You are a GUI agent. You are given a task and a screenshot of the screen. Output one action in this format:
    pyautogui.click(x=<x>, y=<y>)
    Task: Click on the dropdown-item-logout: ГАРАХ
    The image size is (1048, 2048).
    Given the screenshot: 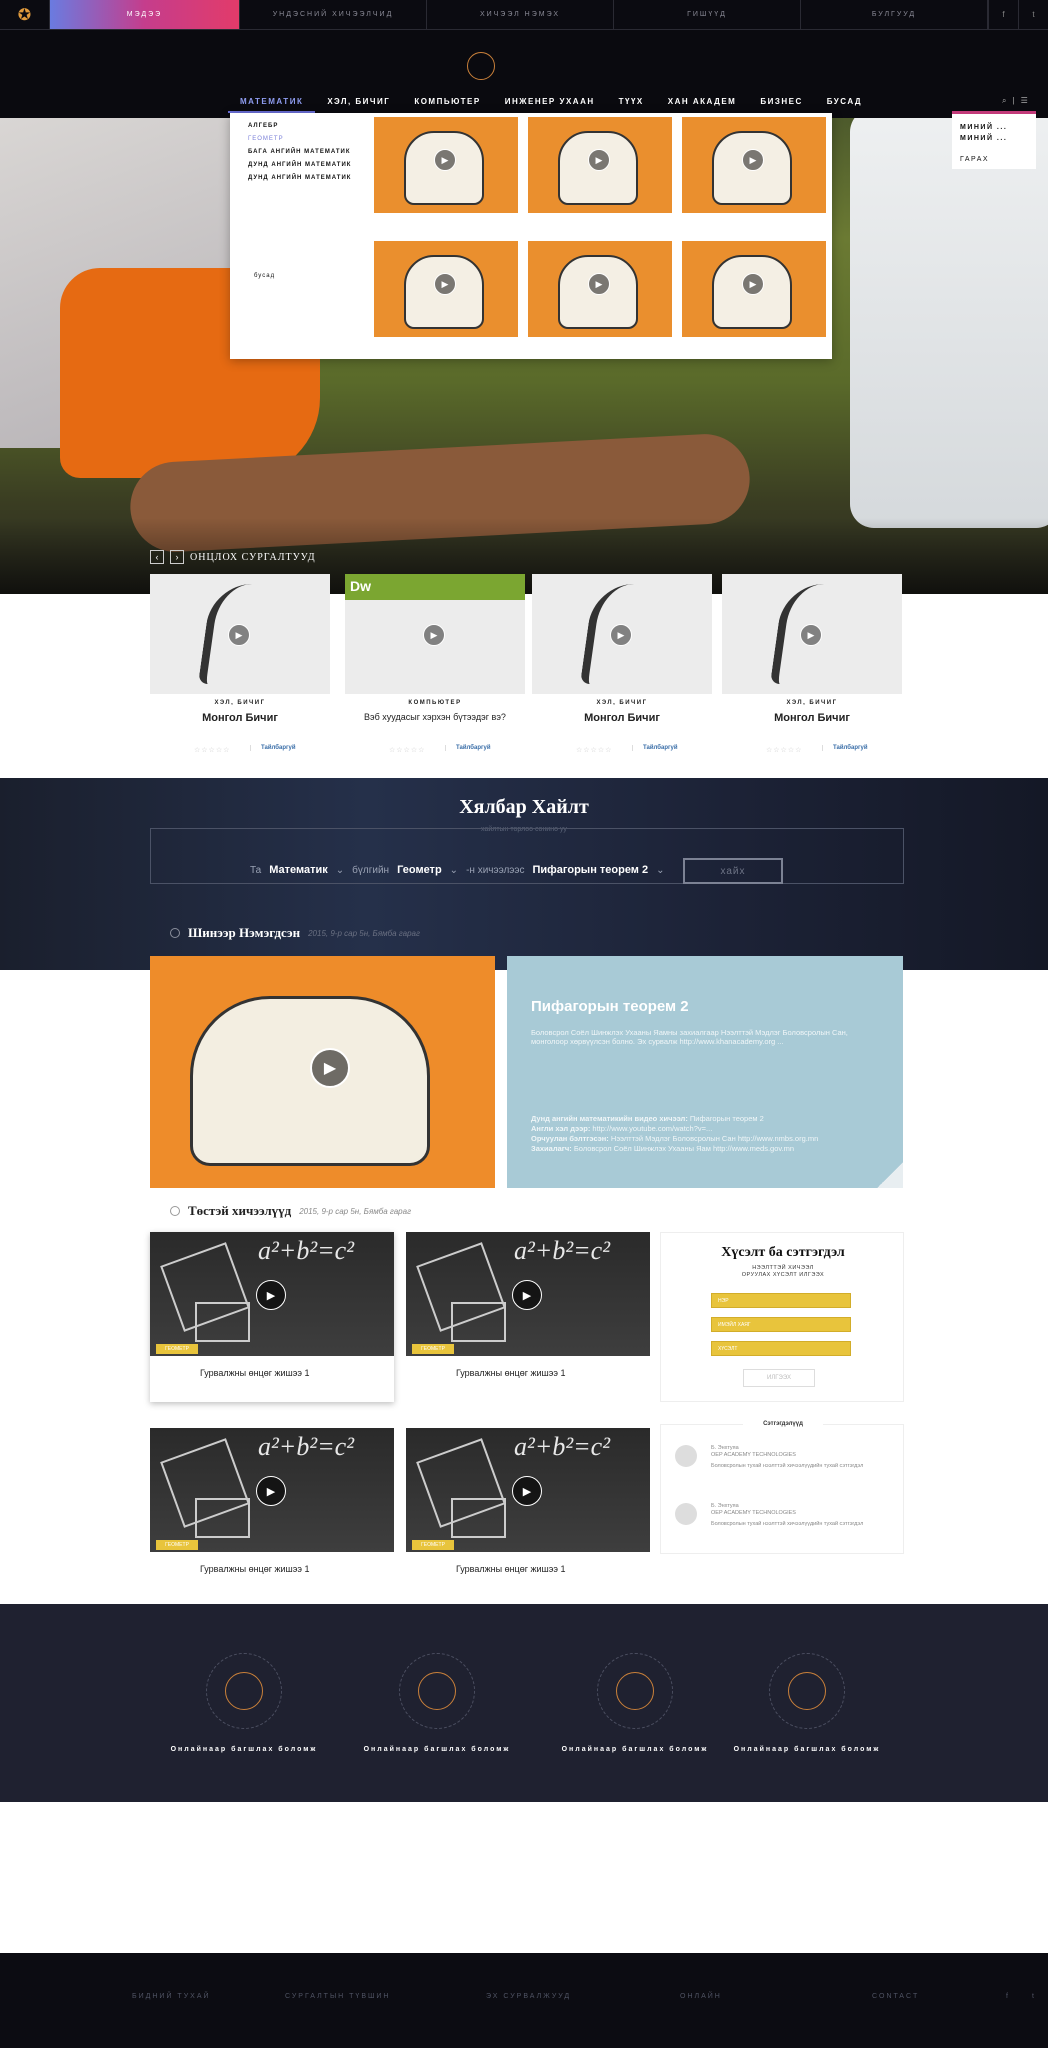 What is the action you would take?
    pyautogui.click(x=974, y=159)
    